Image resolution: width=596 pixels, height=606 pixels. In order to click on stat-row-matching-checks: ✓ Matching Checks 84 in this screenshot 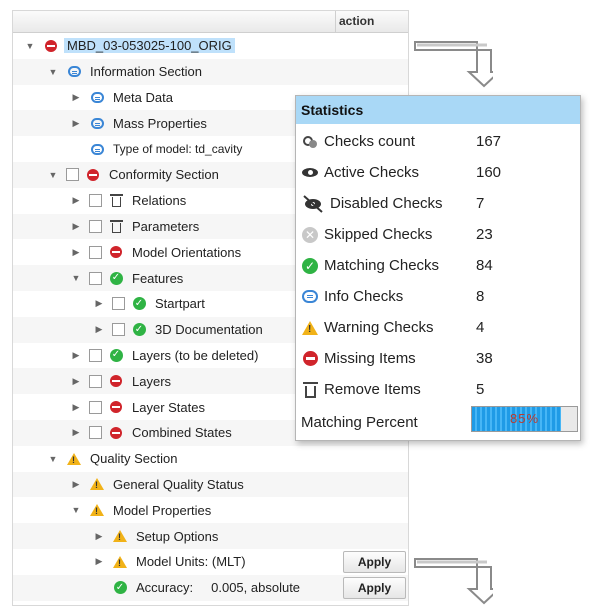, I will do `click(438, 265)`.